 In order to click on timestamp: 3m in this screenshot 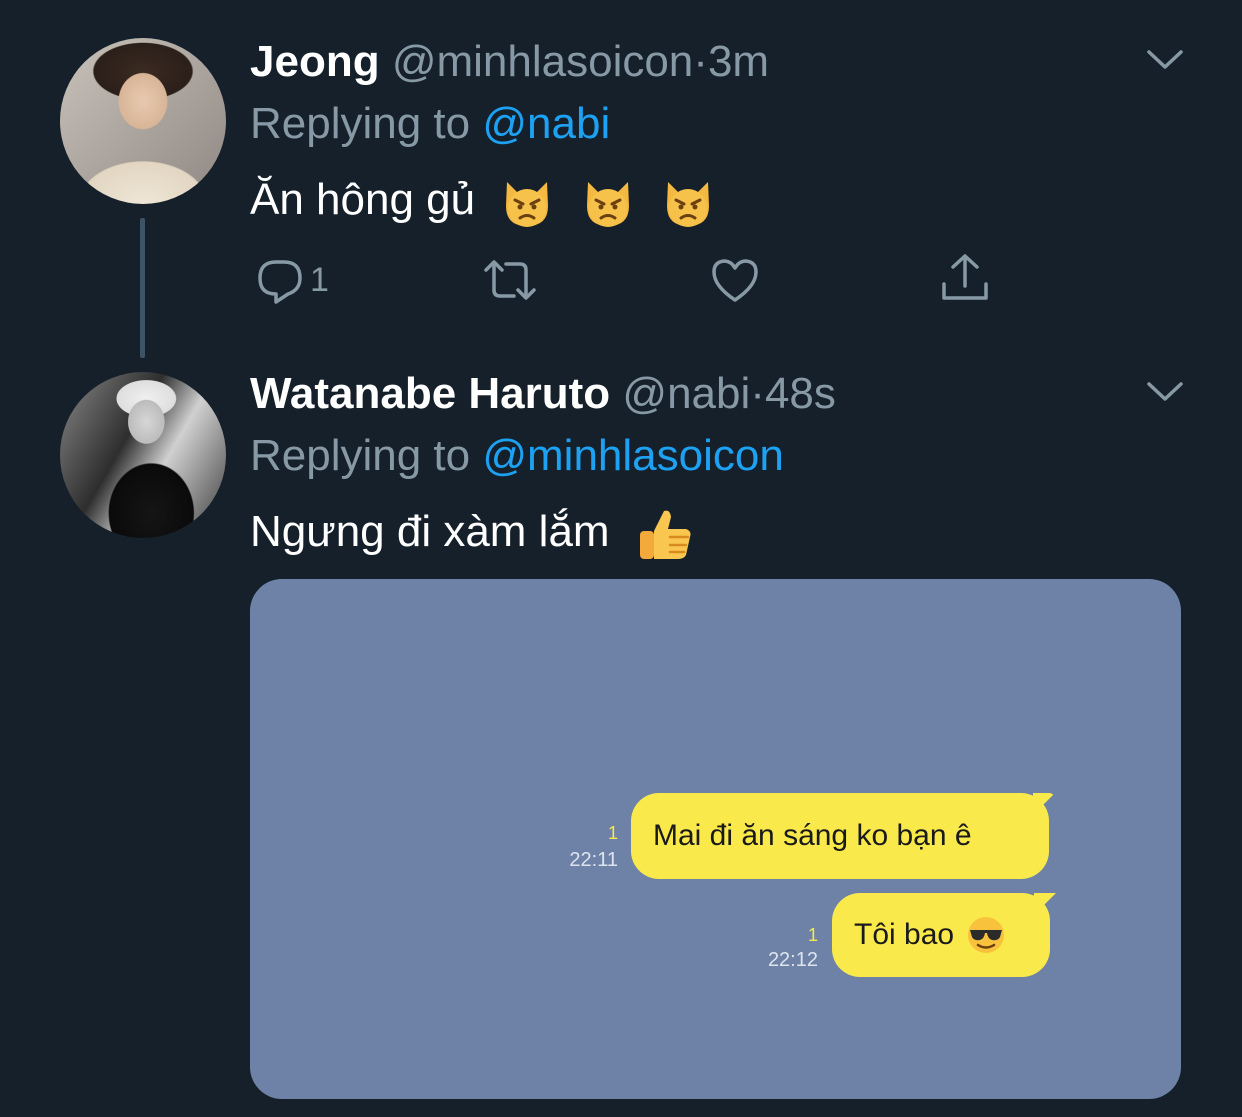, I will do `click(738, 61)`.